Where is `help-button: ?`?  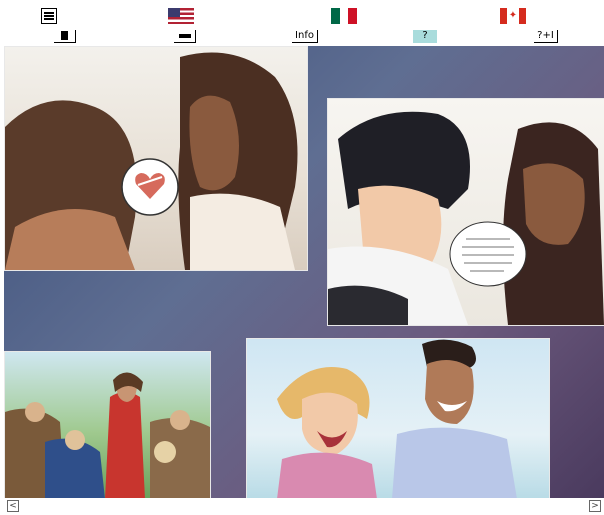
help-button: ? is located at coordinates (425, 36).